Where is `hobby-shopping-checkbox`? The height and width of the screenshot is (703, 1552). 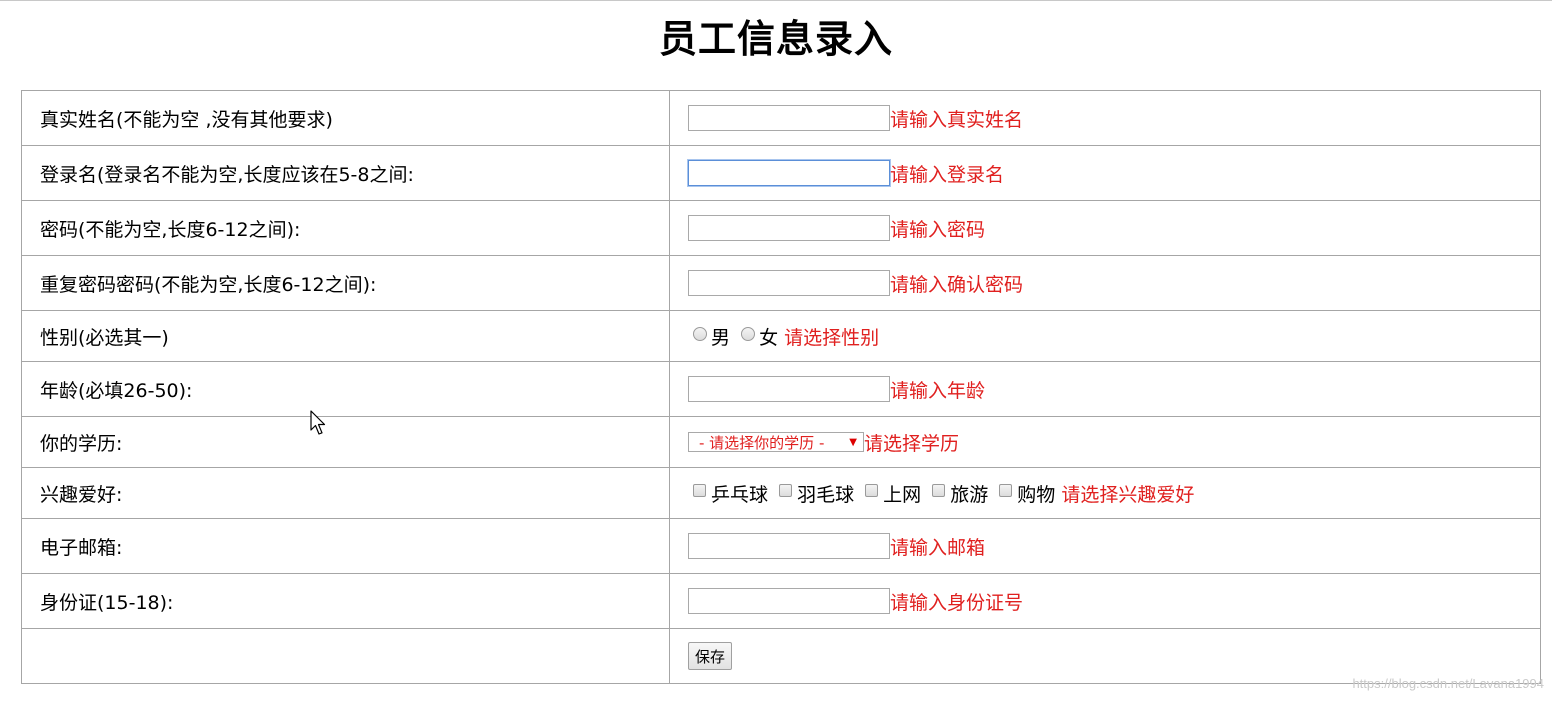
hobby-shopping-checkbox is located at coordinates (1006, 490).